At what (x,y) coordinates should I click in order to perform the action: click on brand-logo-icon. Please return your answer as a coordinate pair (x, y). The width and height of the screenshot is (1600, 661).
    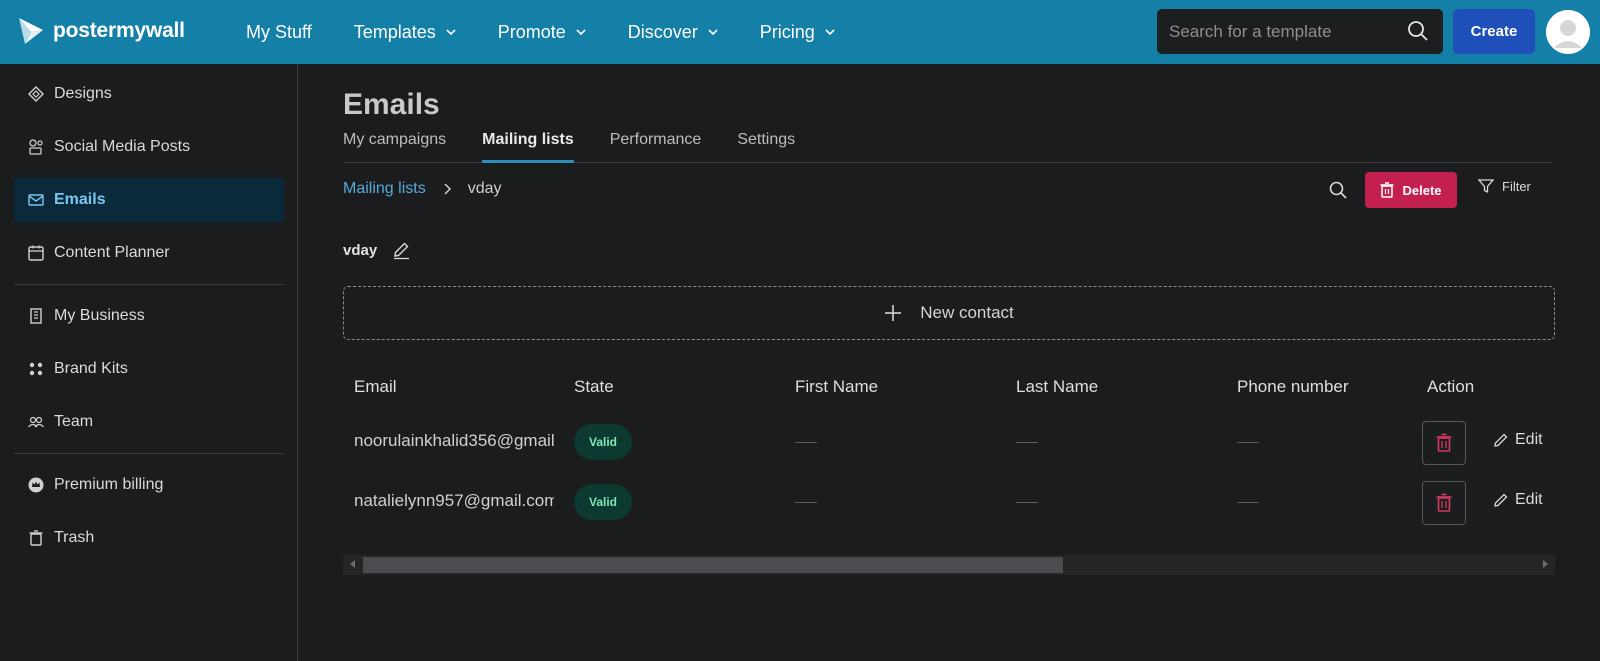
    Looking at the image, I should click on (31, 31).